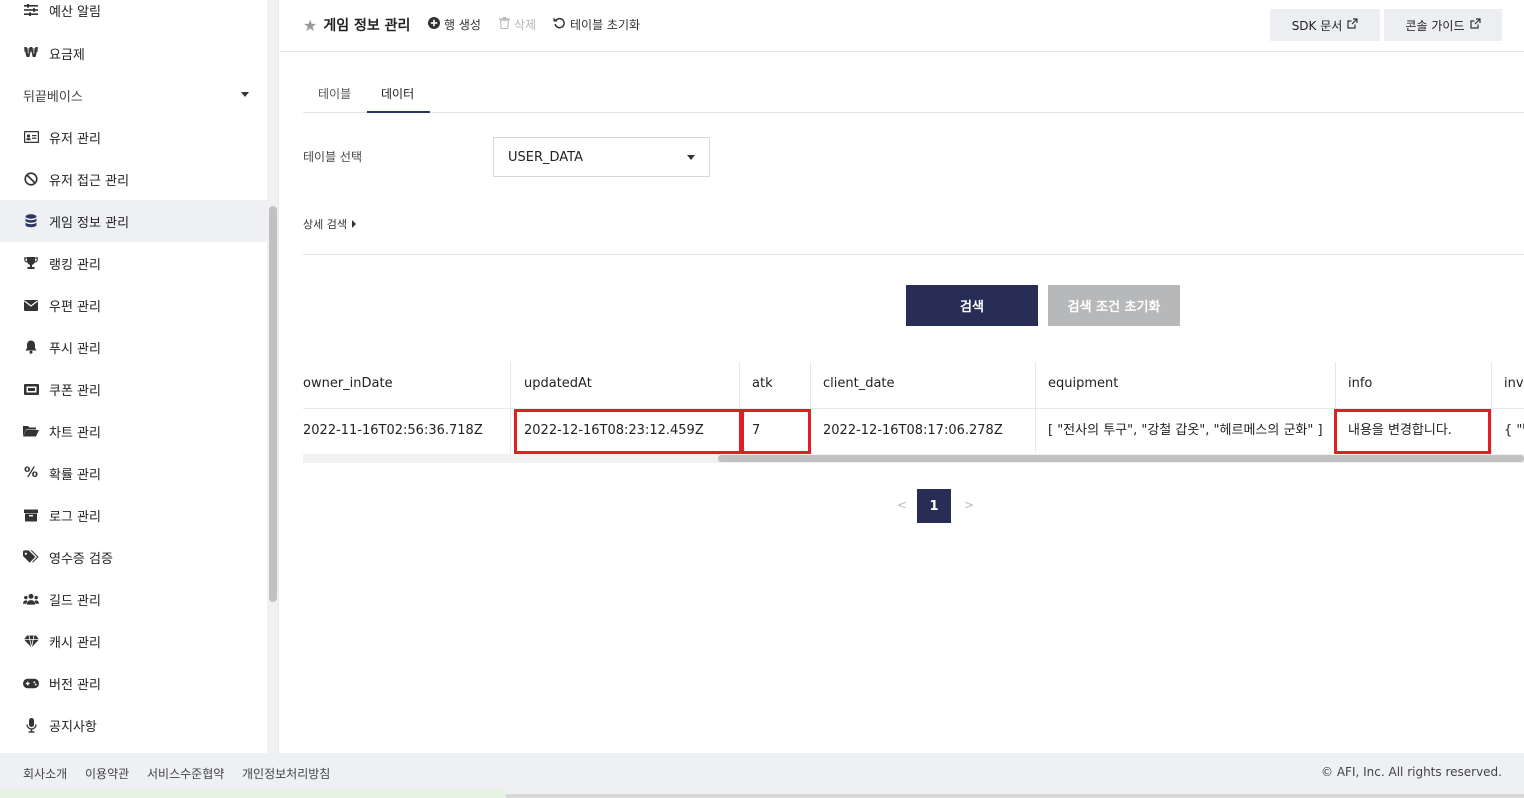  What do you see at coordinates (902, 505) in the screenshot?
I see `pagination-prev: <` at bounding box center [902, 505].